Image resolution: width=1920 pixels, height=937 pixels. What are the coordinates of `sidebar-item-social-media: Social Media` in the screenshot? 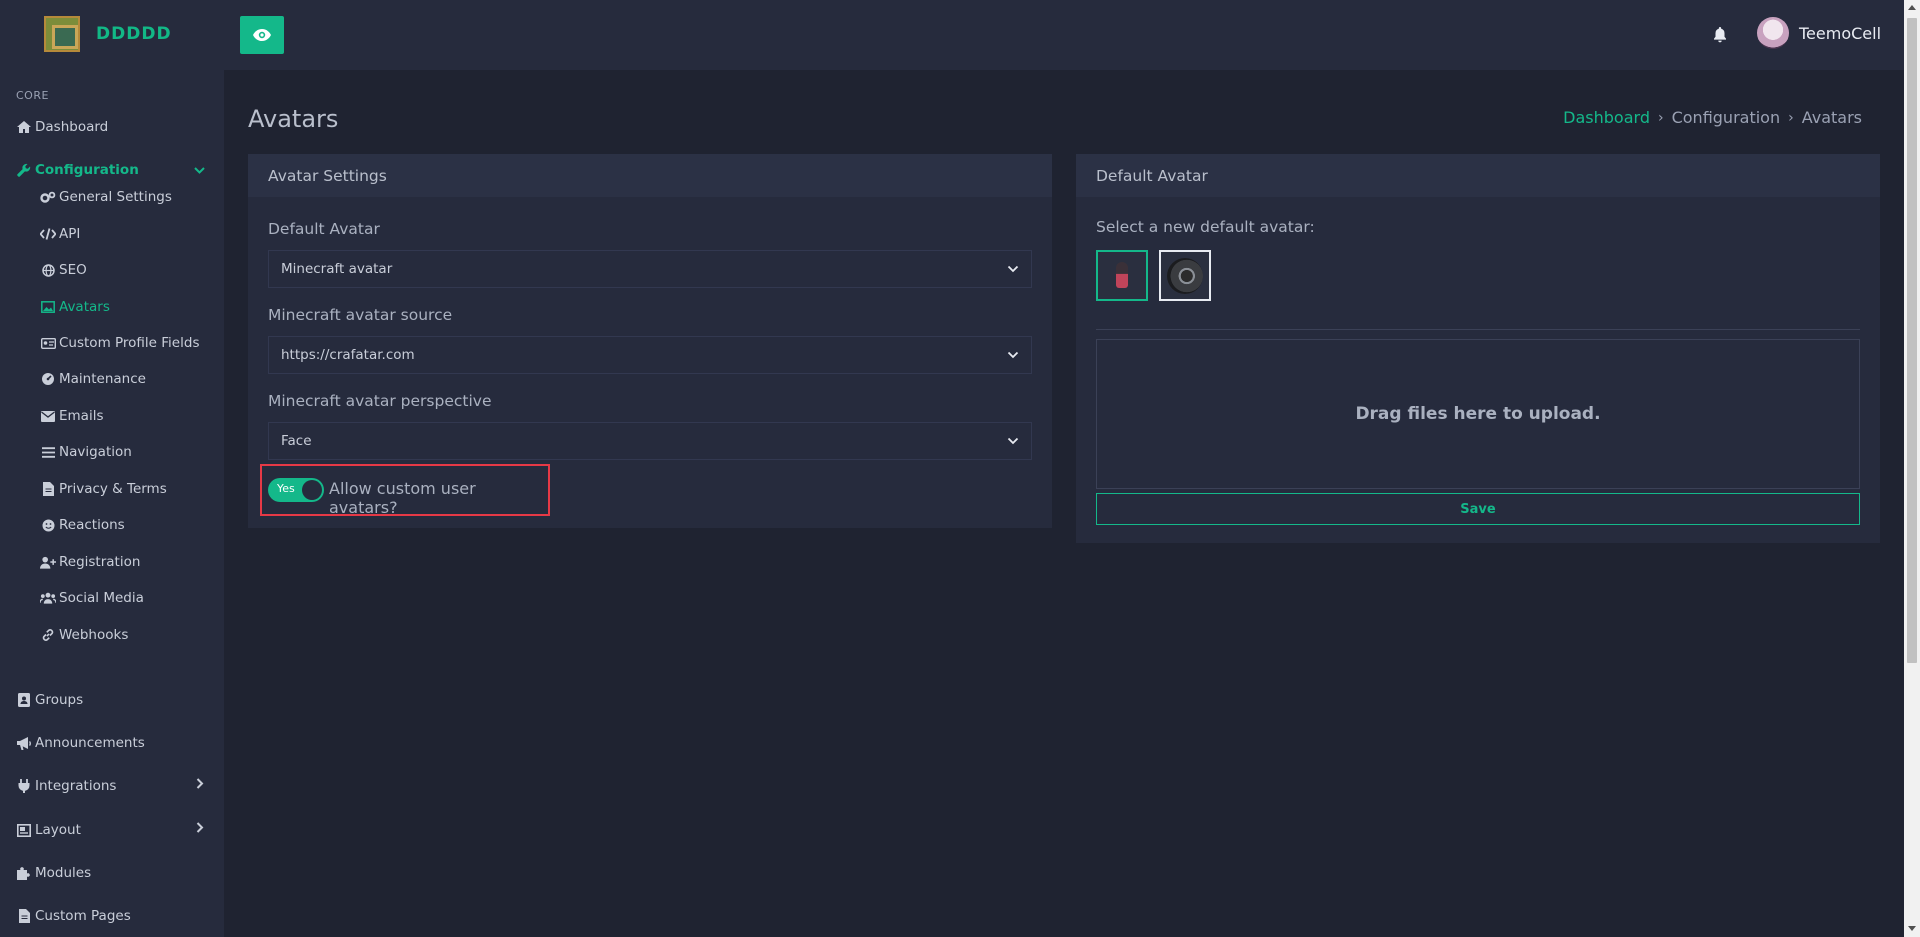 It's located at (92, 598).